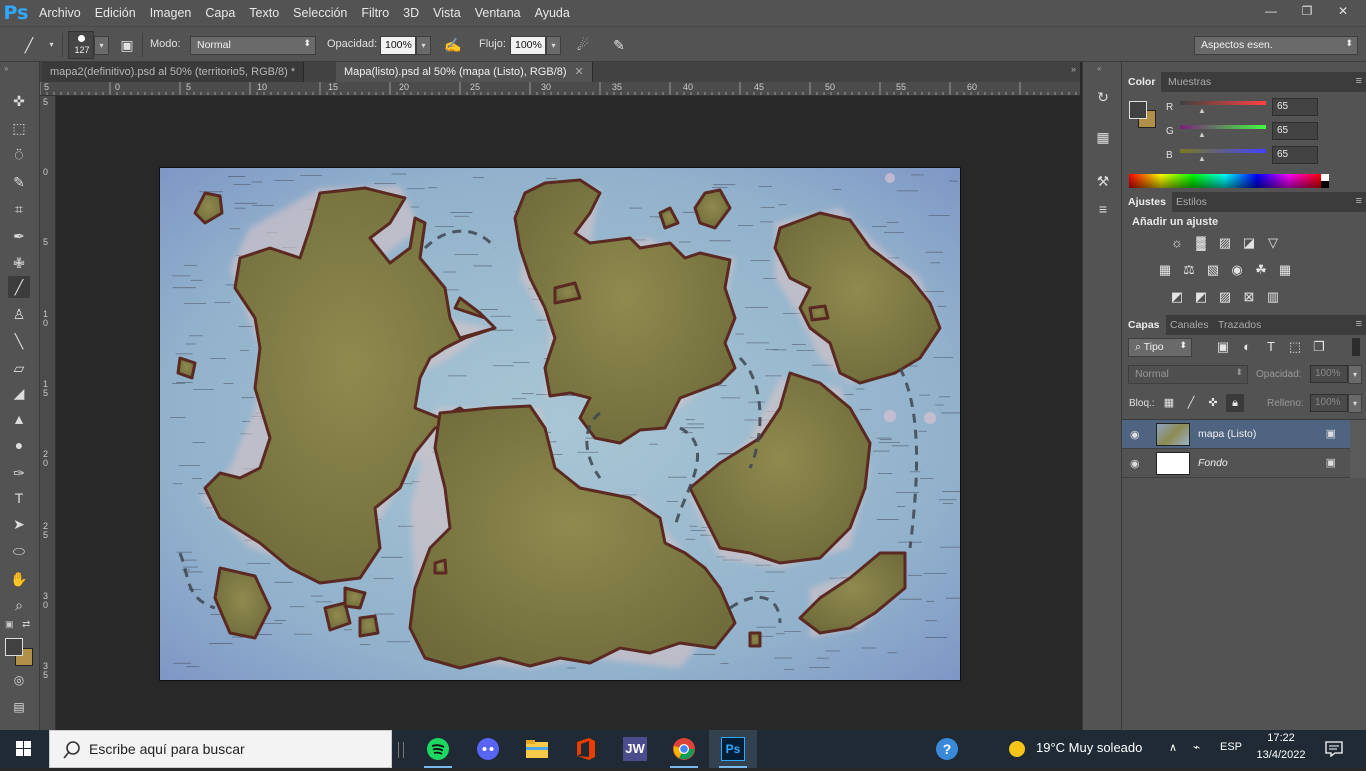 The image size is (1366, 771). I want to click on flow-input: 100%, so click(528, 45).